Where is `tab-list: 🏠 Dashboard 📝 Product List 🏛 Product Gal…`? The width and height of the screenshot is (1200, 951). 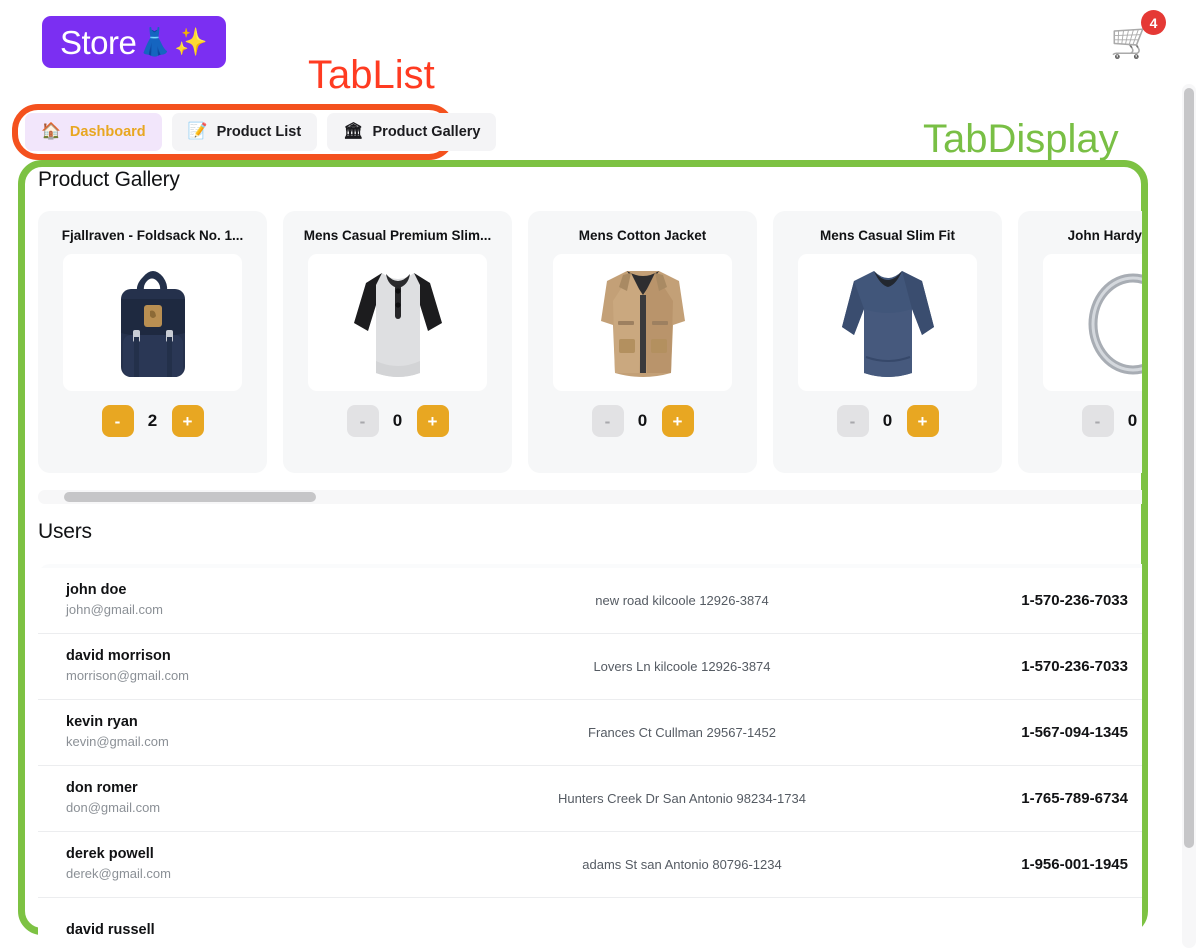
tab-list: 🏠 Dashboard 📝 Product List 🏛 Product Gal… is located at coordinates (261, 132).